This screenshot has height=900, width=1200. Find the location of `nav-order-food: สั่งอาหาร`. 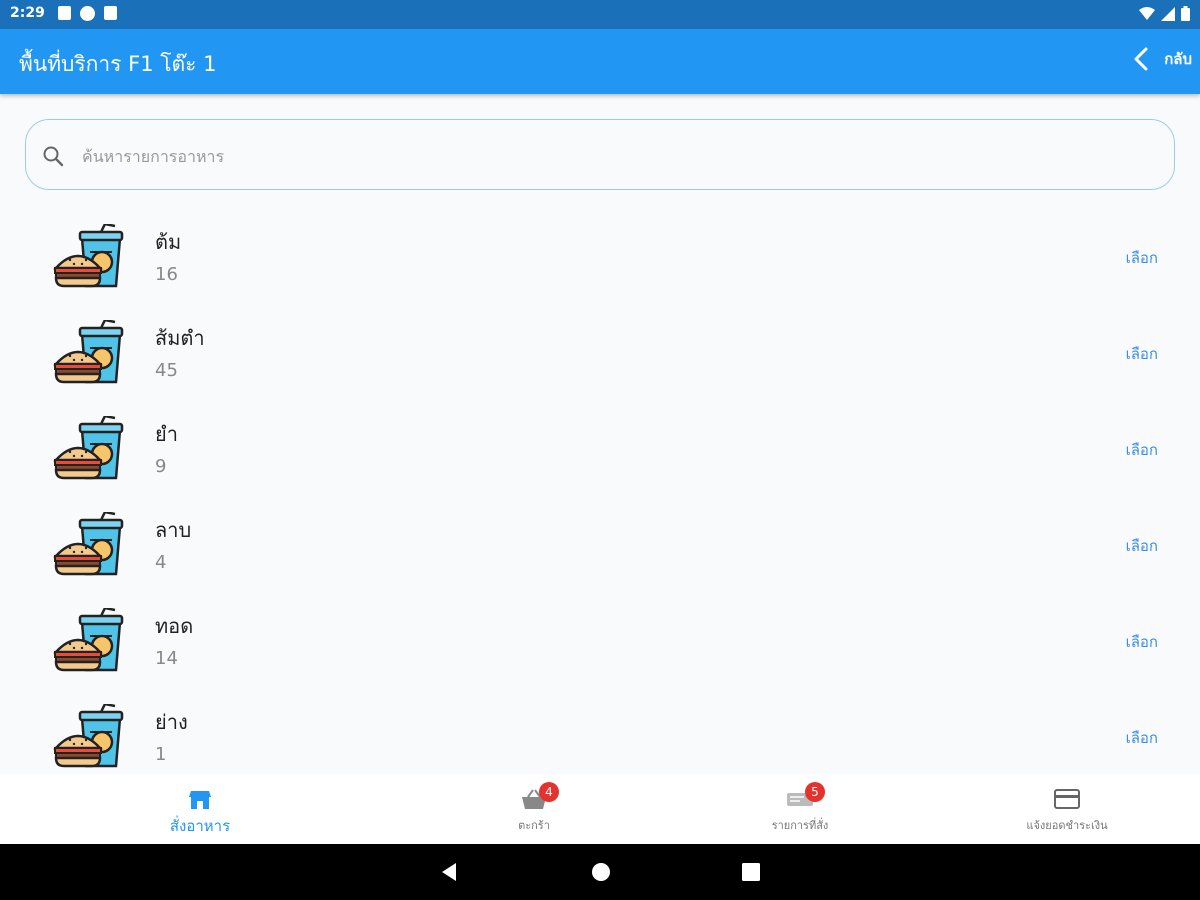

nav-order-food: สั่งอาหาร is located at coordinates (200, 809).